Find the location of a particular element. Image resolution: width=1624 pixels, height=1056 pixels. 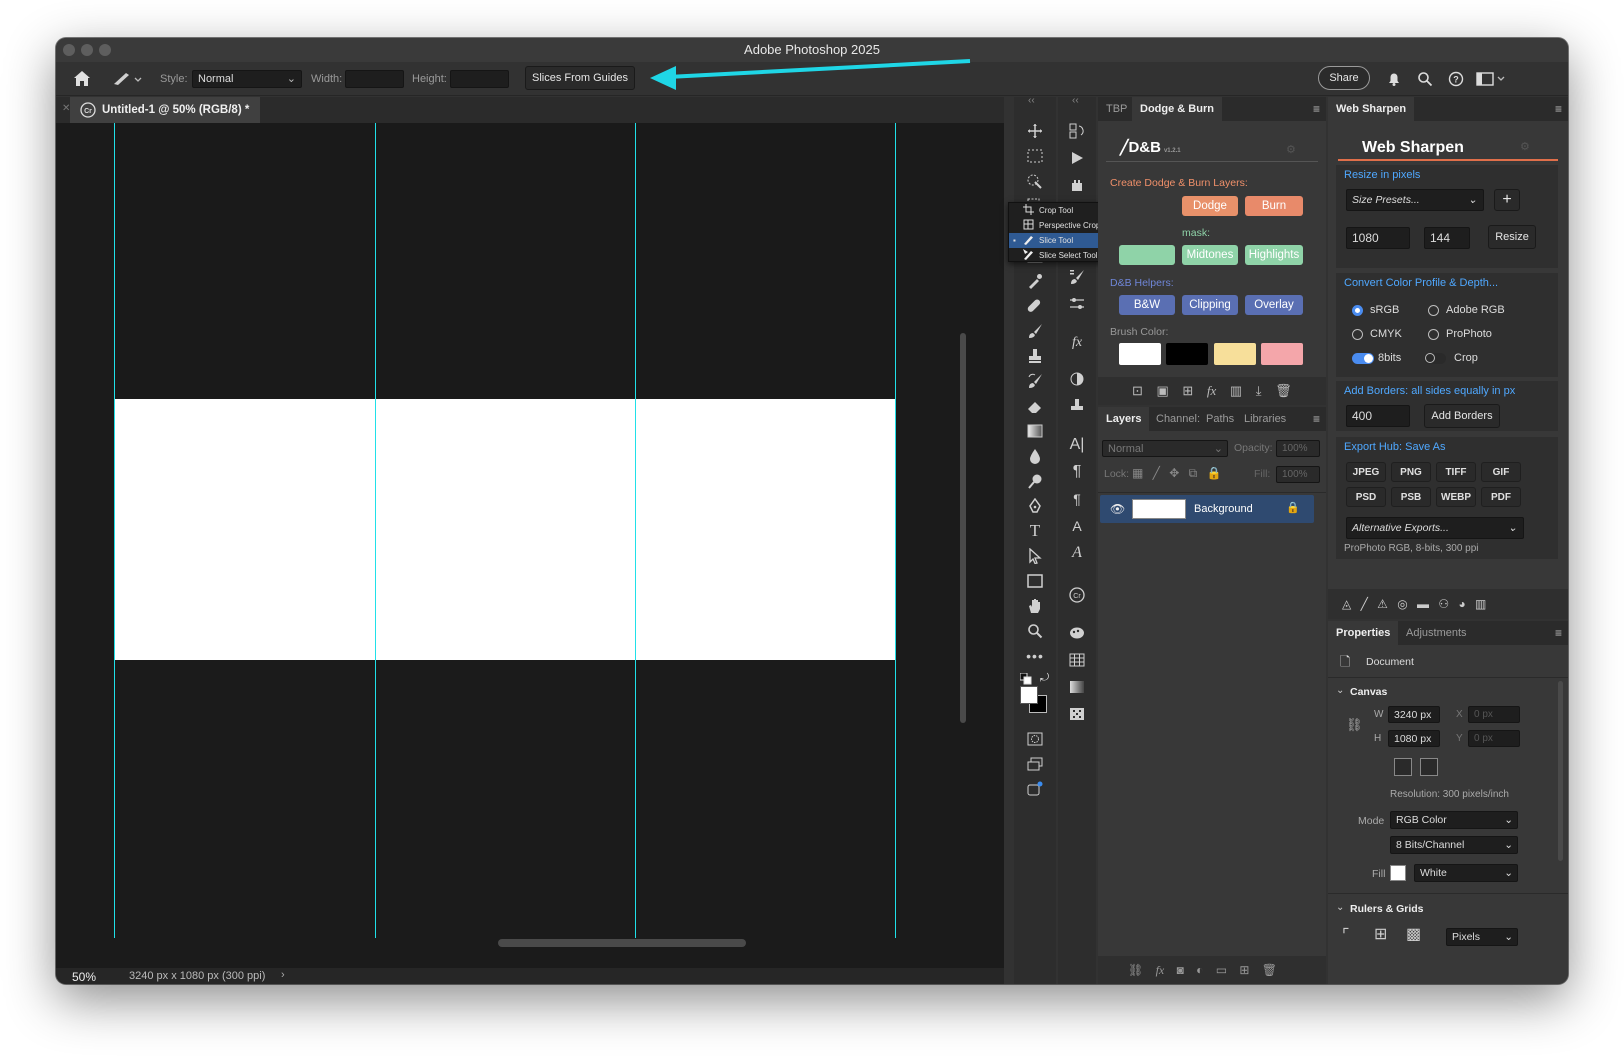

adjustments-icon is located at coordinates (1077, 379).